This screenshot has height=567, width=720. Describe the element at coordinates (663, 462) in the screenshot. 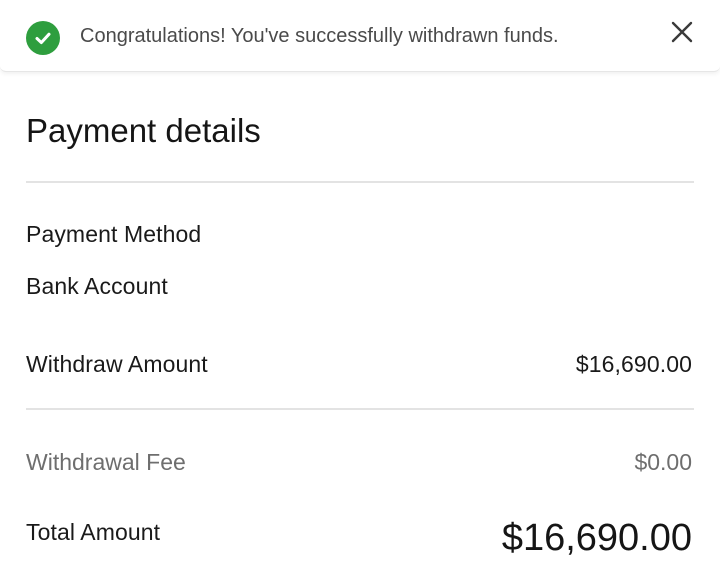

I see `withdrawal-fee-value: $0.00` at that location.